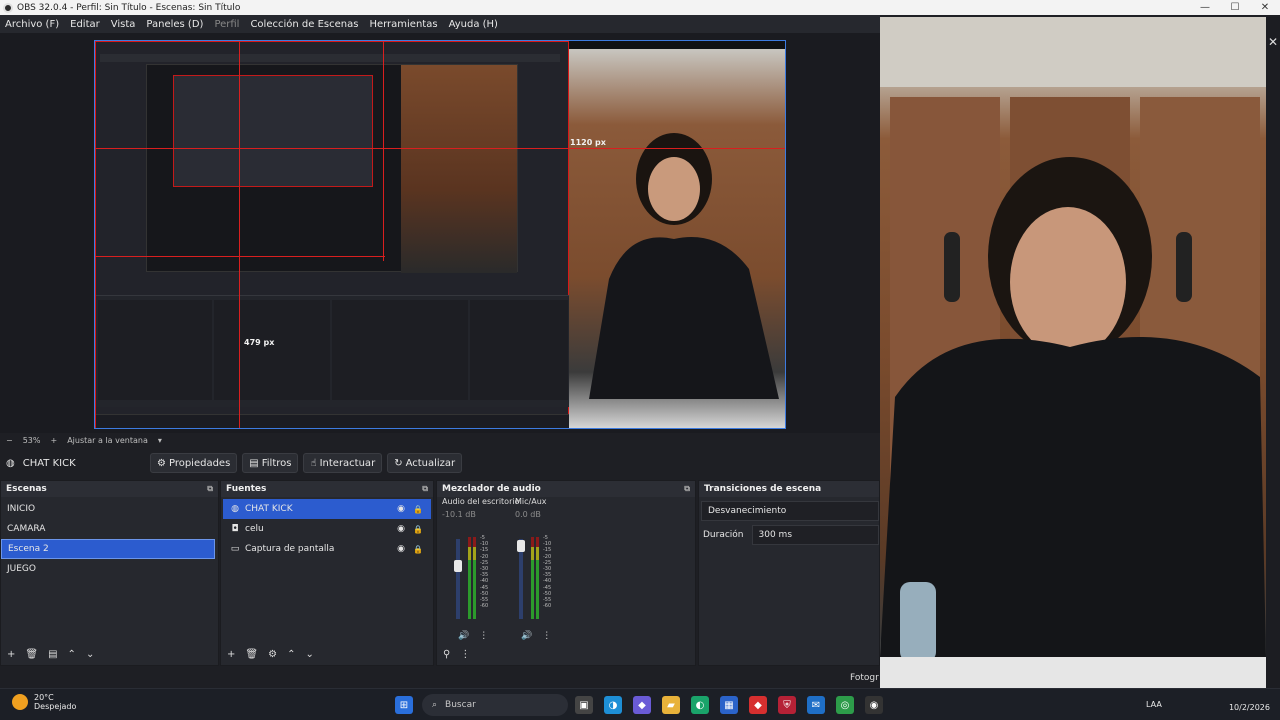  I want to click on link-icon: ⚲, so click(446, 654).